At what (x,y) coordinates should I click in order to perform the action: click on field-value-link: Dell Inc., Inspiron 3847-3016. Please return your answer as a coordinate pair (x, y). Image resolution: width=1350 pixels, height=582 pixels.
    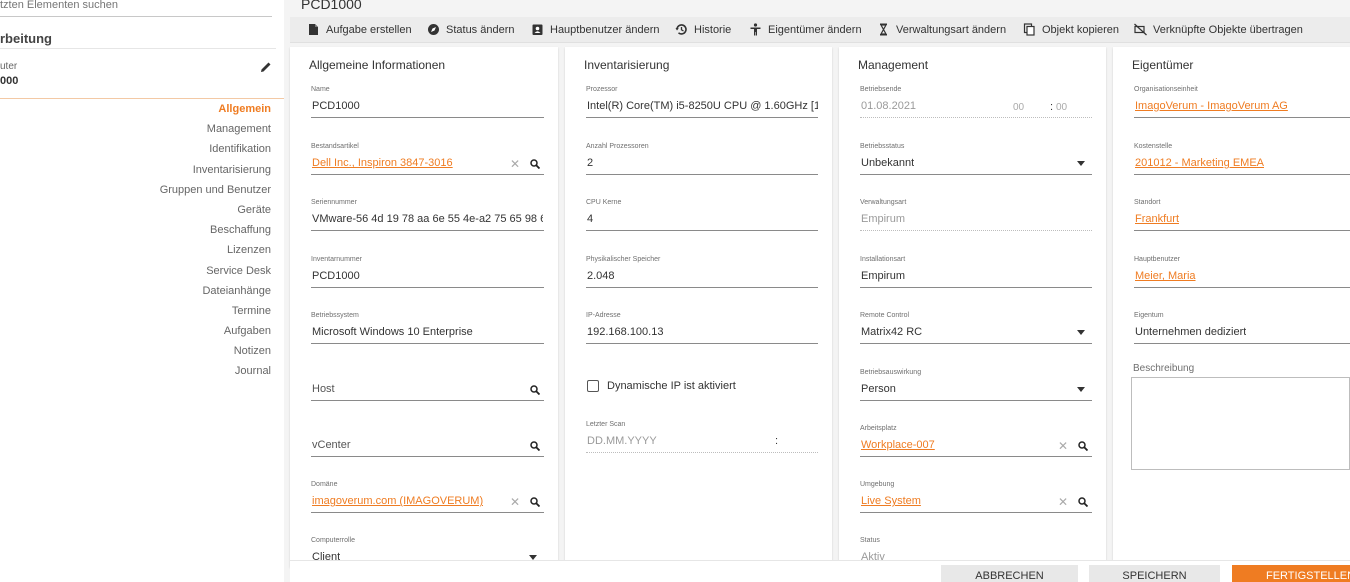
    Looking at the image, I should click on (382, 163).